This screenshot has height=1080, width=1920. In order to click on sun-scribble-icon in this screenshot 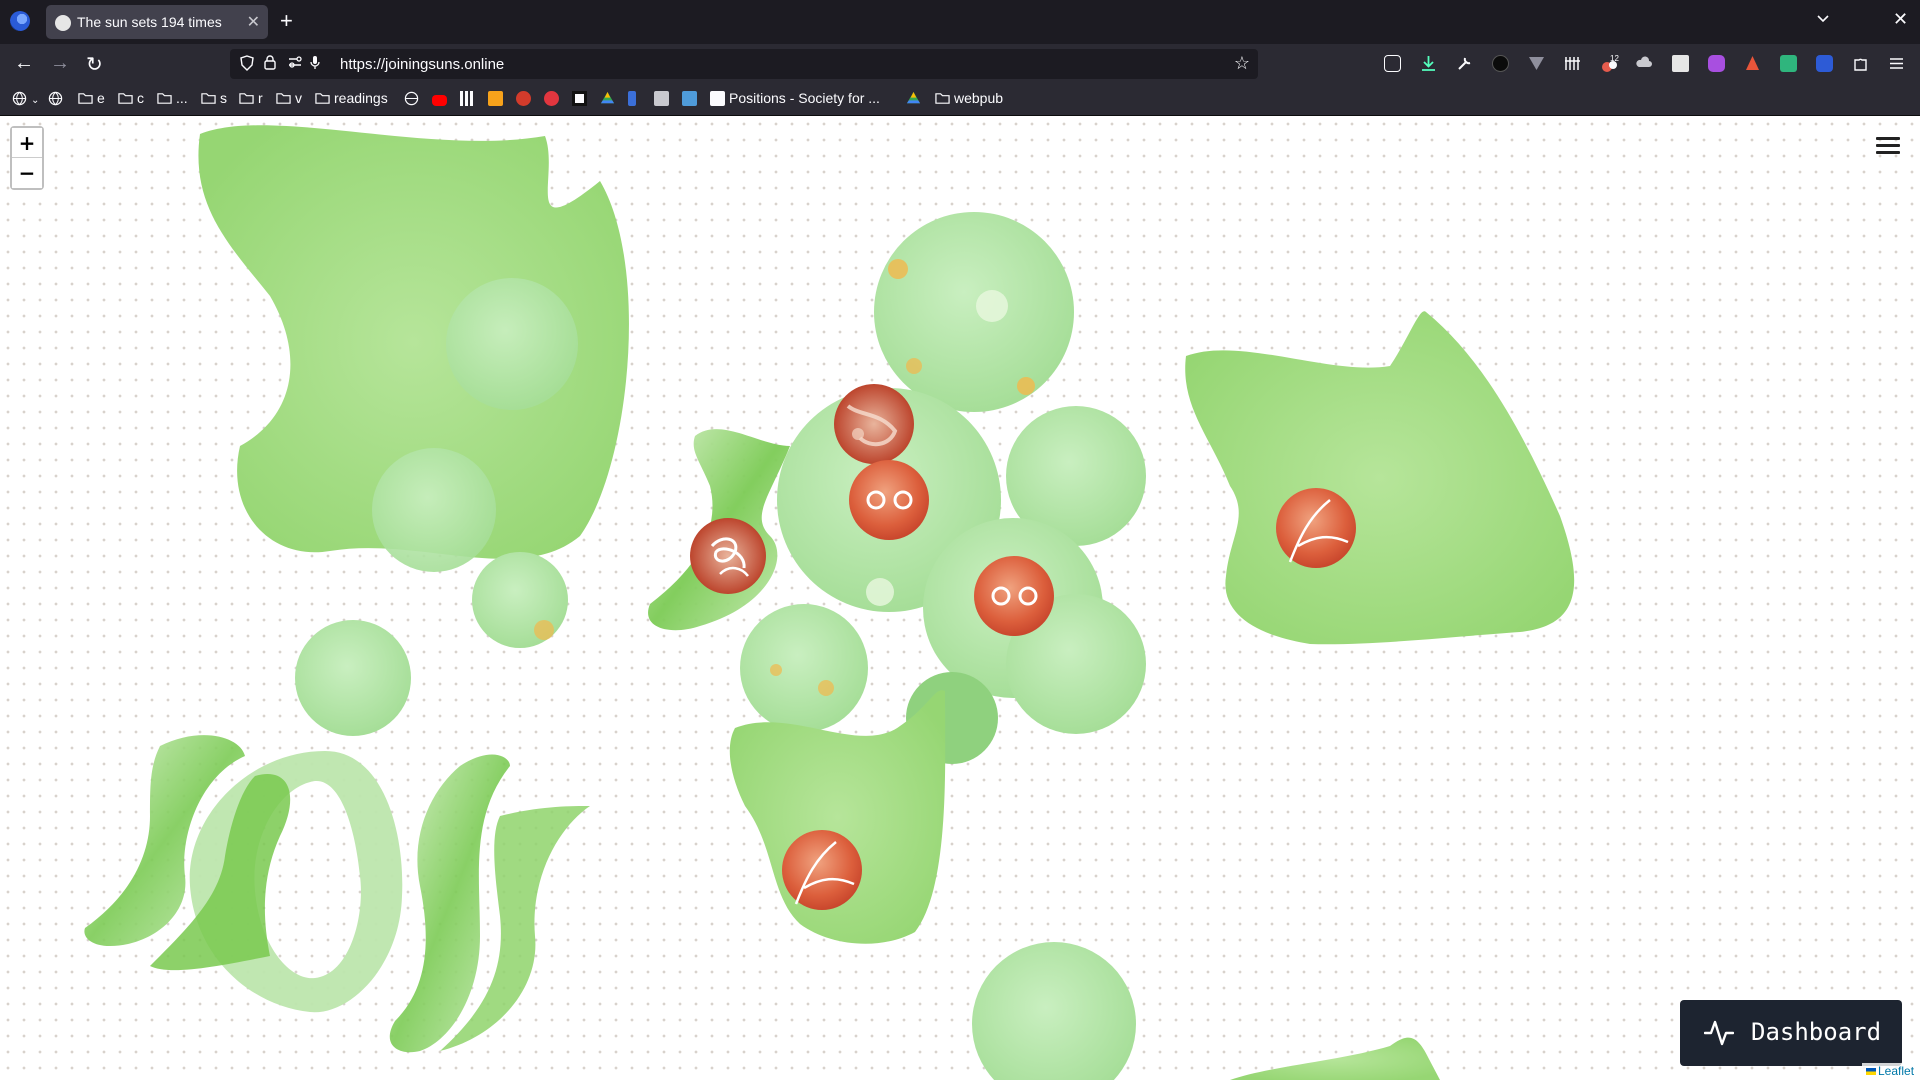, I will do `click(728, 556)`.